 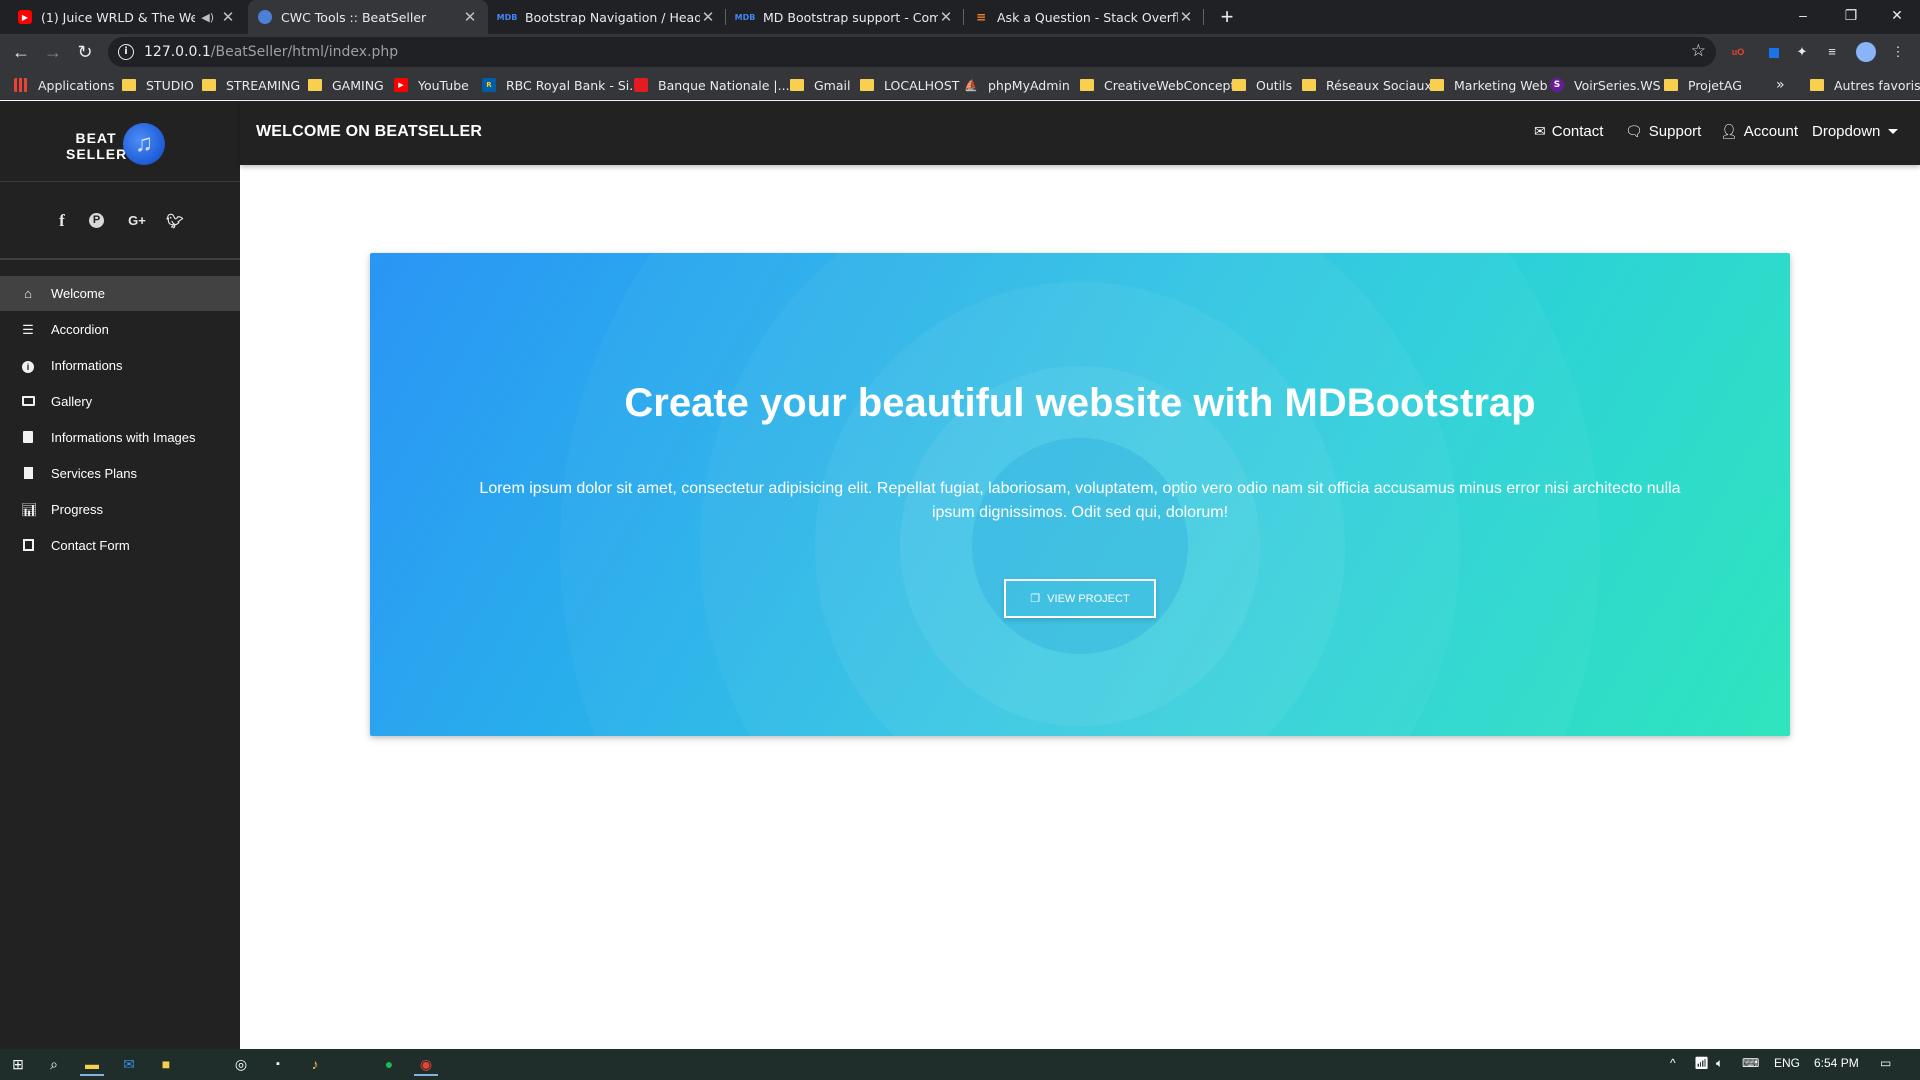 I want to click on nav-contact-link: ✉ Contact, so click(x=1568, y=131).